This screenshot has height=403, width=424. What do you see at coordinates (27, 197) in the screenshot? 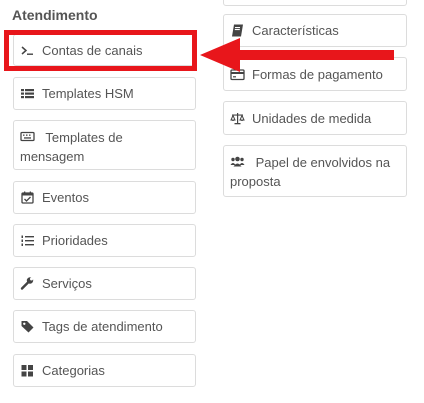
I see `calendar-check-icon` at bounding box center [27, 197].